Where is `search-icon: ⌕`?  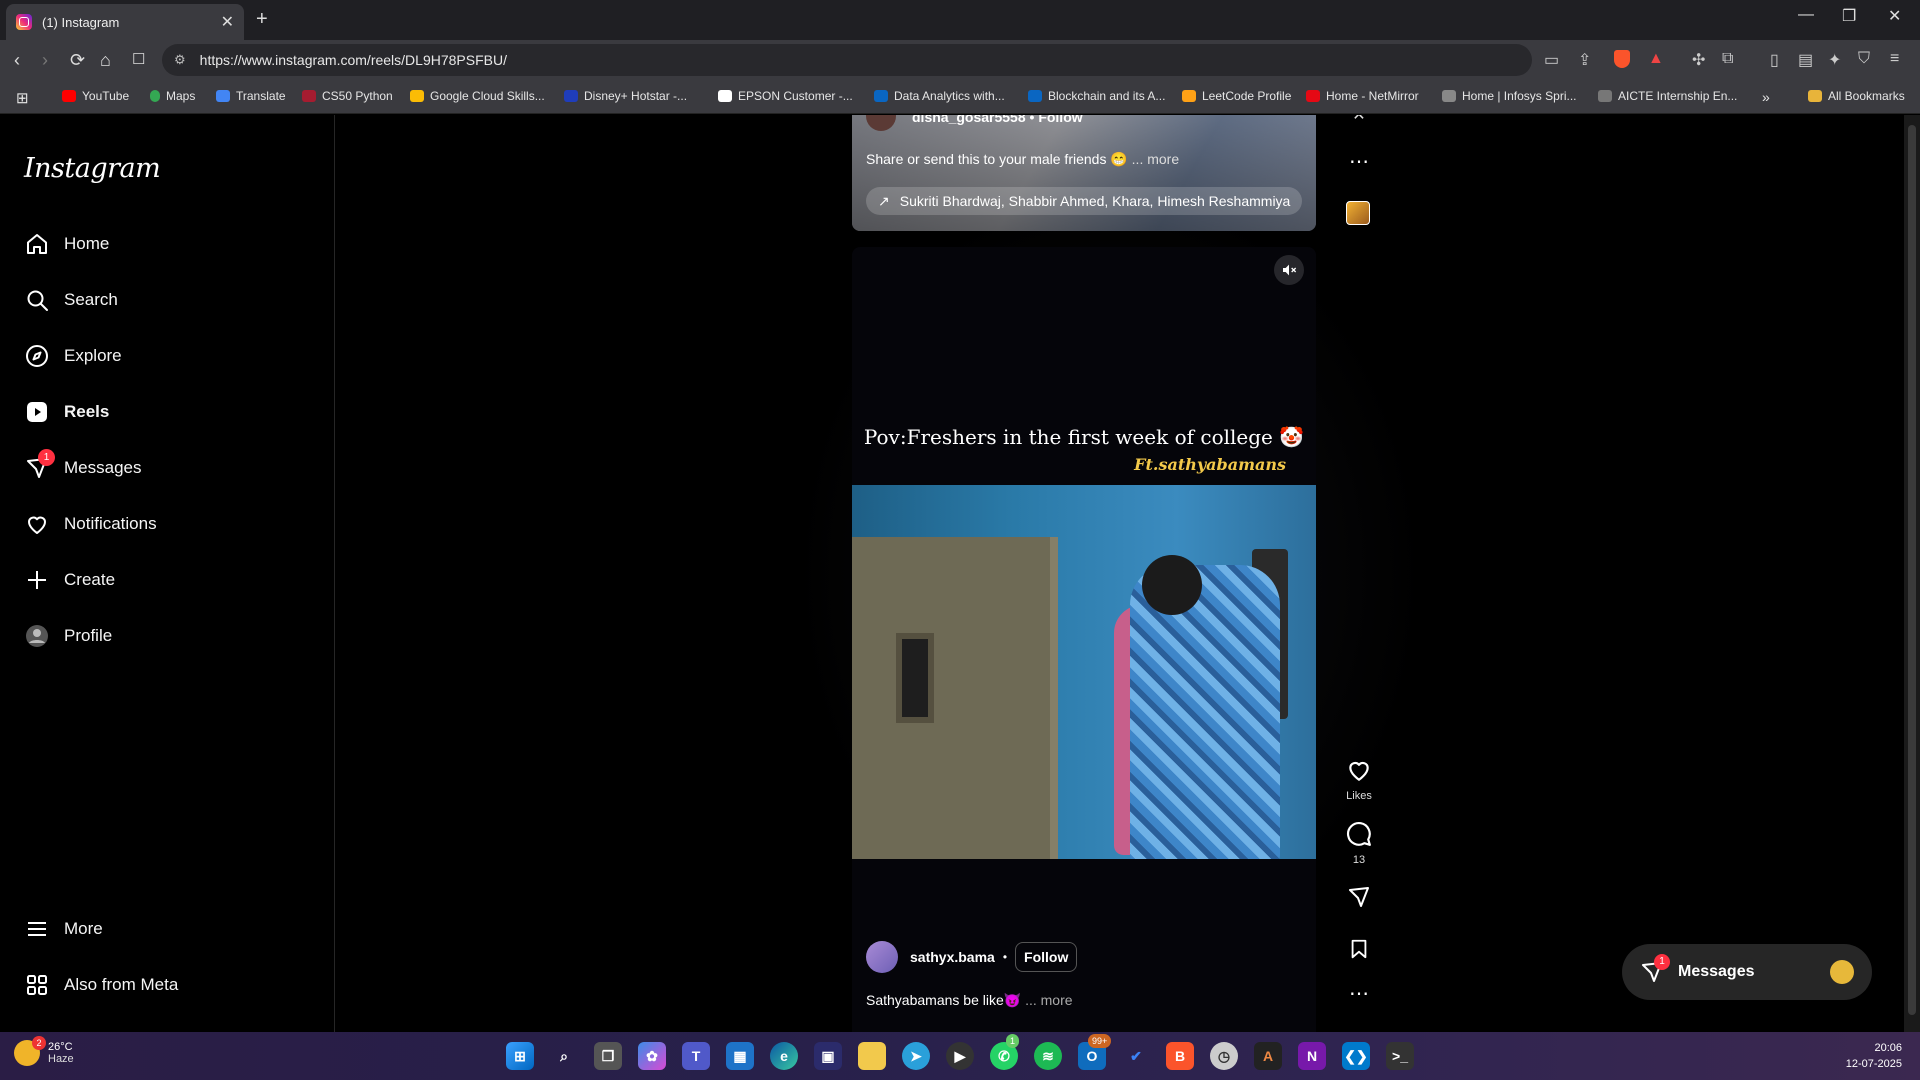
search-icon: ⌕ is located at coordinates (564, 1056).